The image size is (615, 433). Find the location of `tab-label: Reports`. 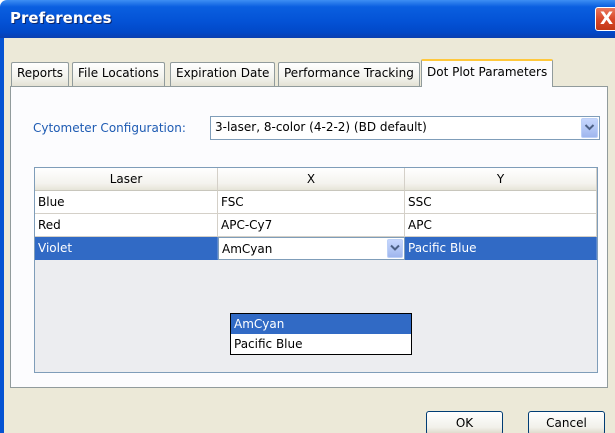

tab-label: Reports is located at coordinates (40, 73).